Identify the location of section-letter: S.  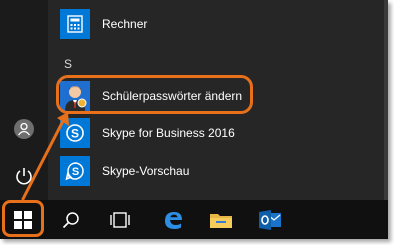
(68, 64).